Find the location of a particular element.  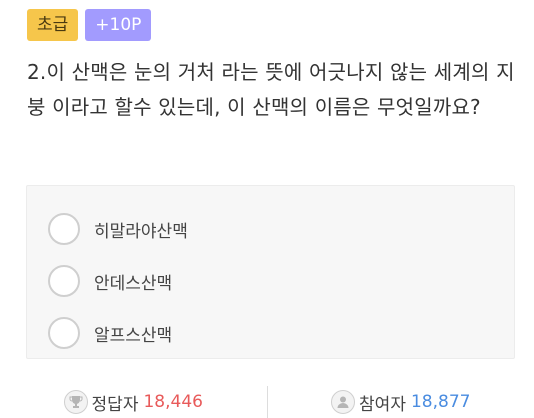

option-label: 히말라야산맥 is located at coordinates (141, 231).